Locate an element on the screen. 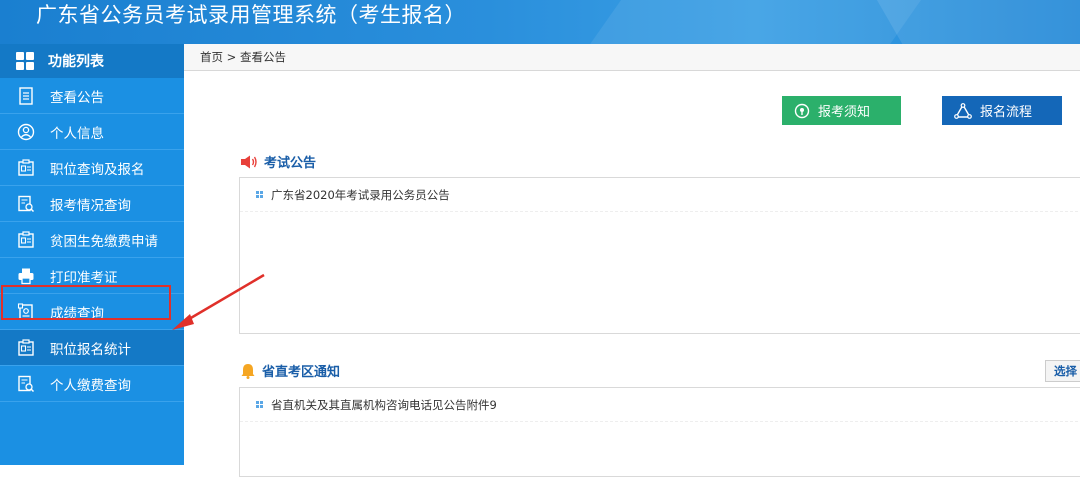 This screenshot has width=1080, height=477. sidebar-item-label: 职位报名统计 is located at coordinates (90, 349).